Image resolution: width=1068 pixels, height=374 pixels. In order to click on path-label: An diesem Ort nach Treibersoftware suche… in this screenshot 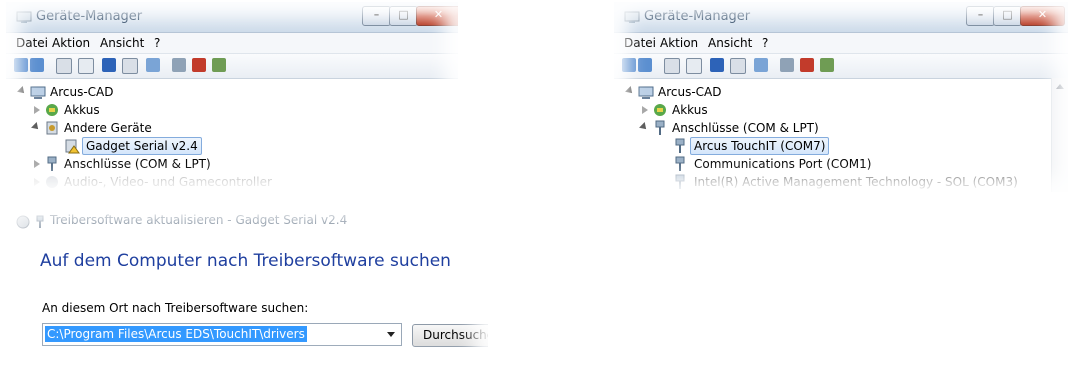, I will do `click(175, 308)`.